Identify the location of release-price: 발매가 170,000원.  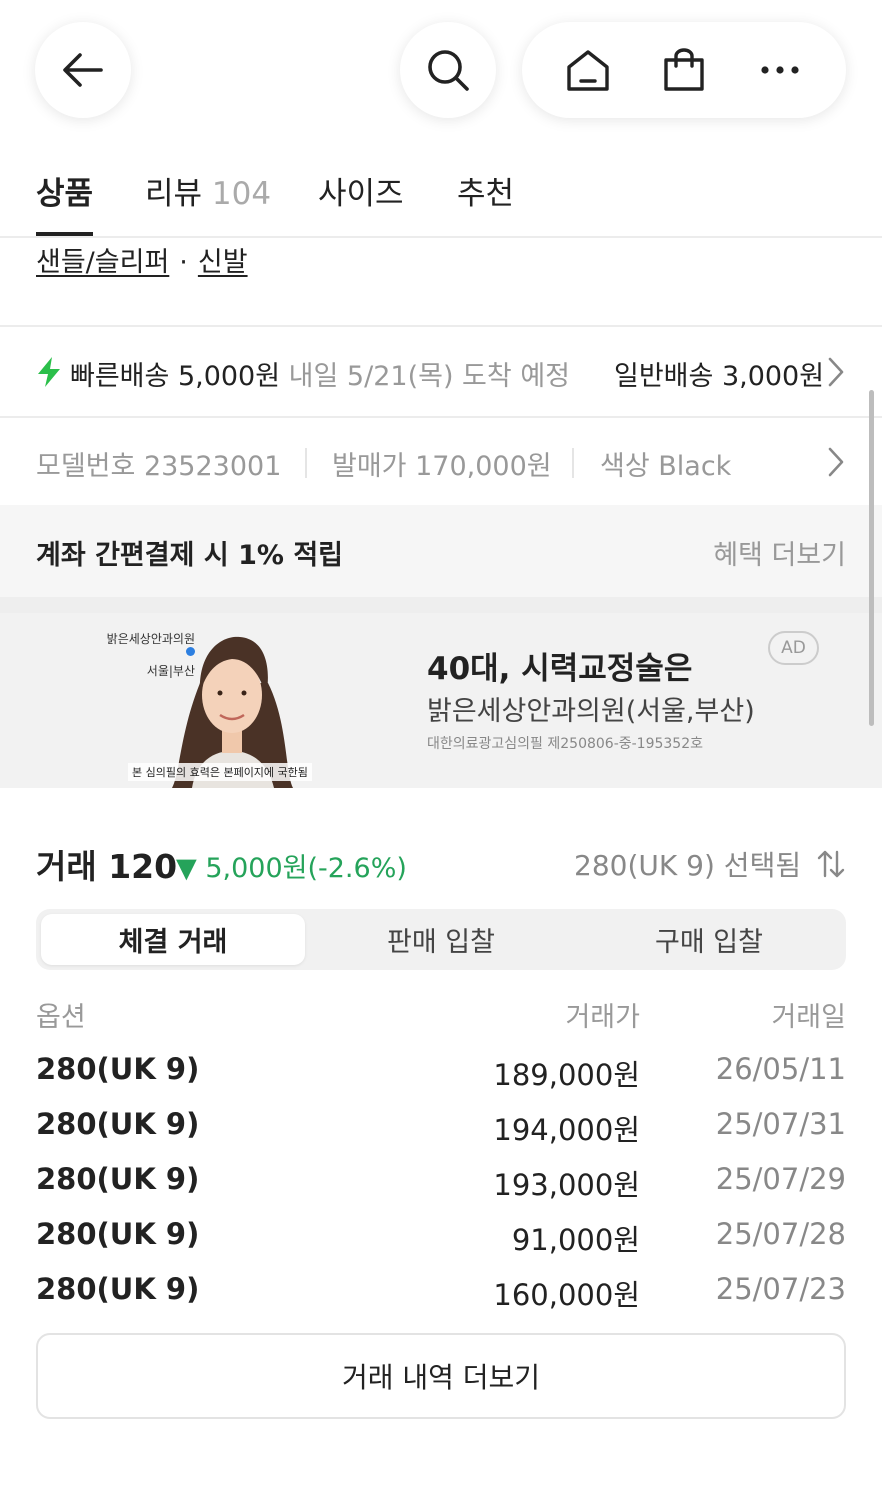
(442, 466).